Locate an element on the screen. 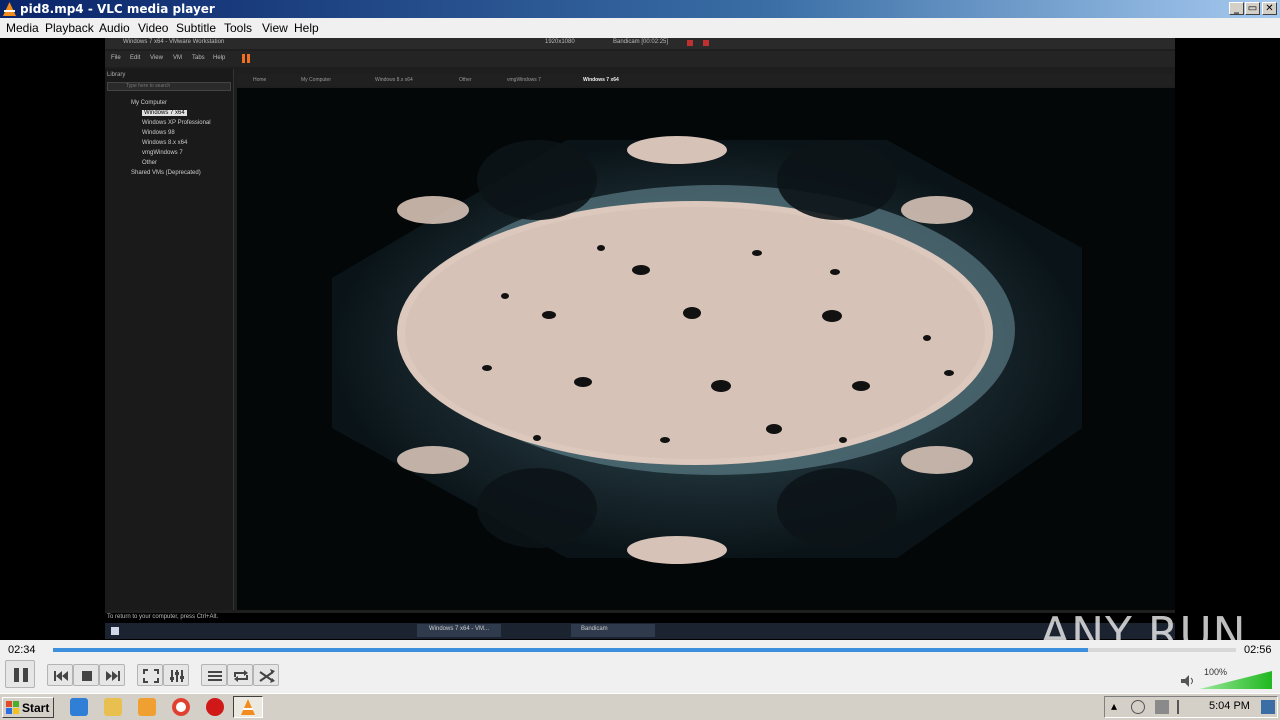 This screenshot has height=720, width=1280. pause-button is located at coordinates (20, 674).